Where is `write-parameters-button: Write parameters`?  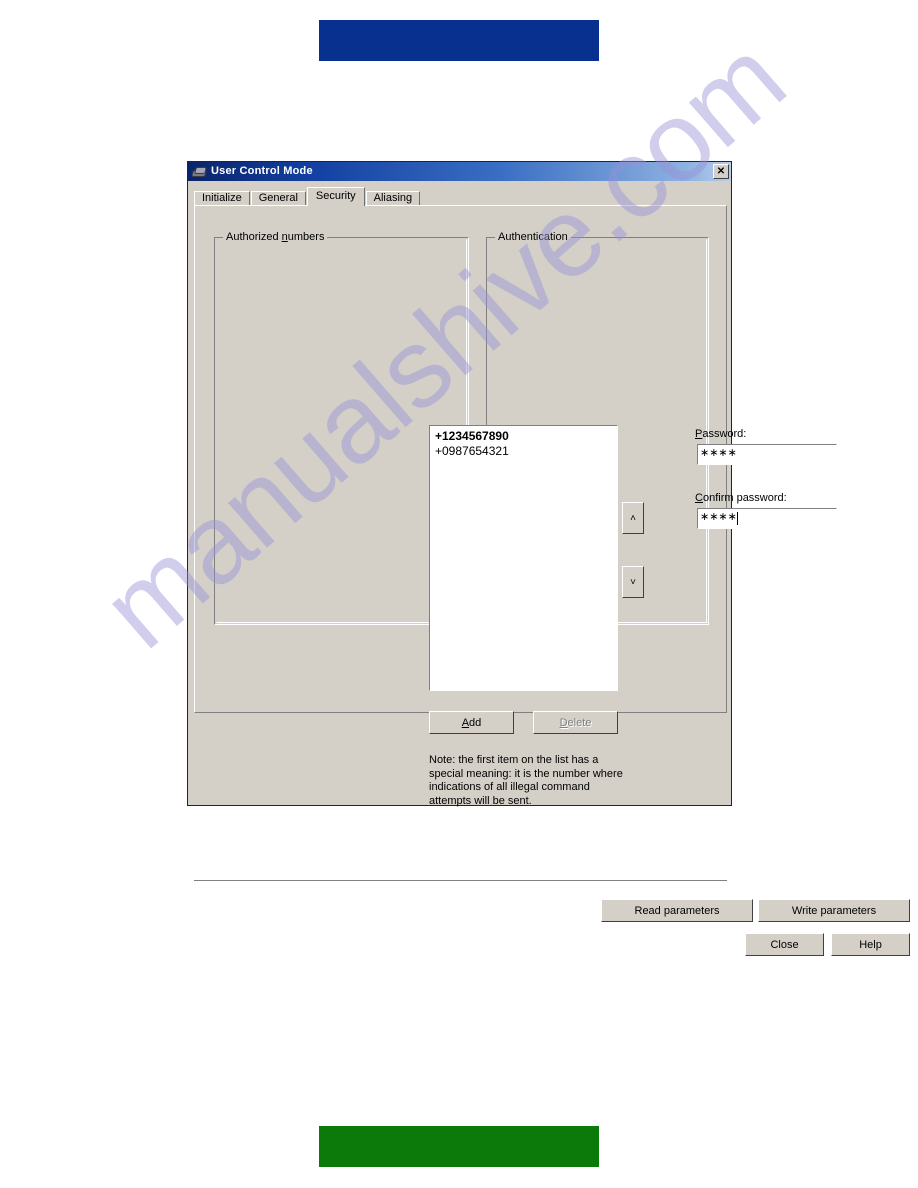 write-parameters-button: Write parameters is located at coordinates (834, 910).